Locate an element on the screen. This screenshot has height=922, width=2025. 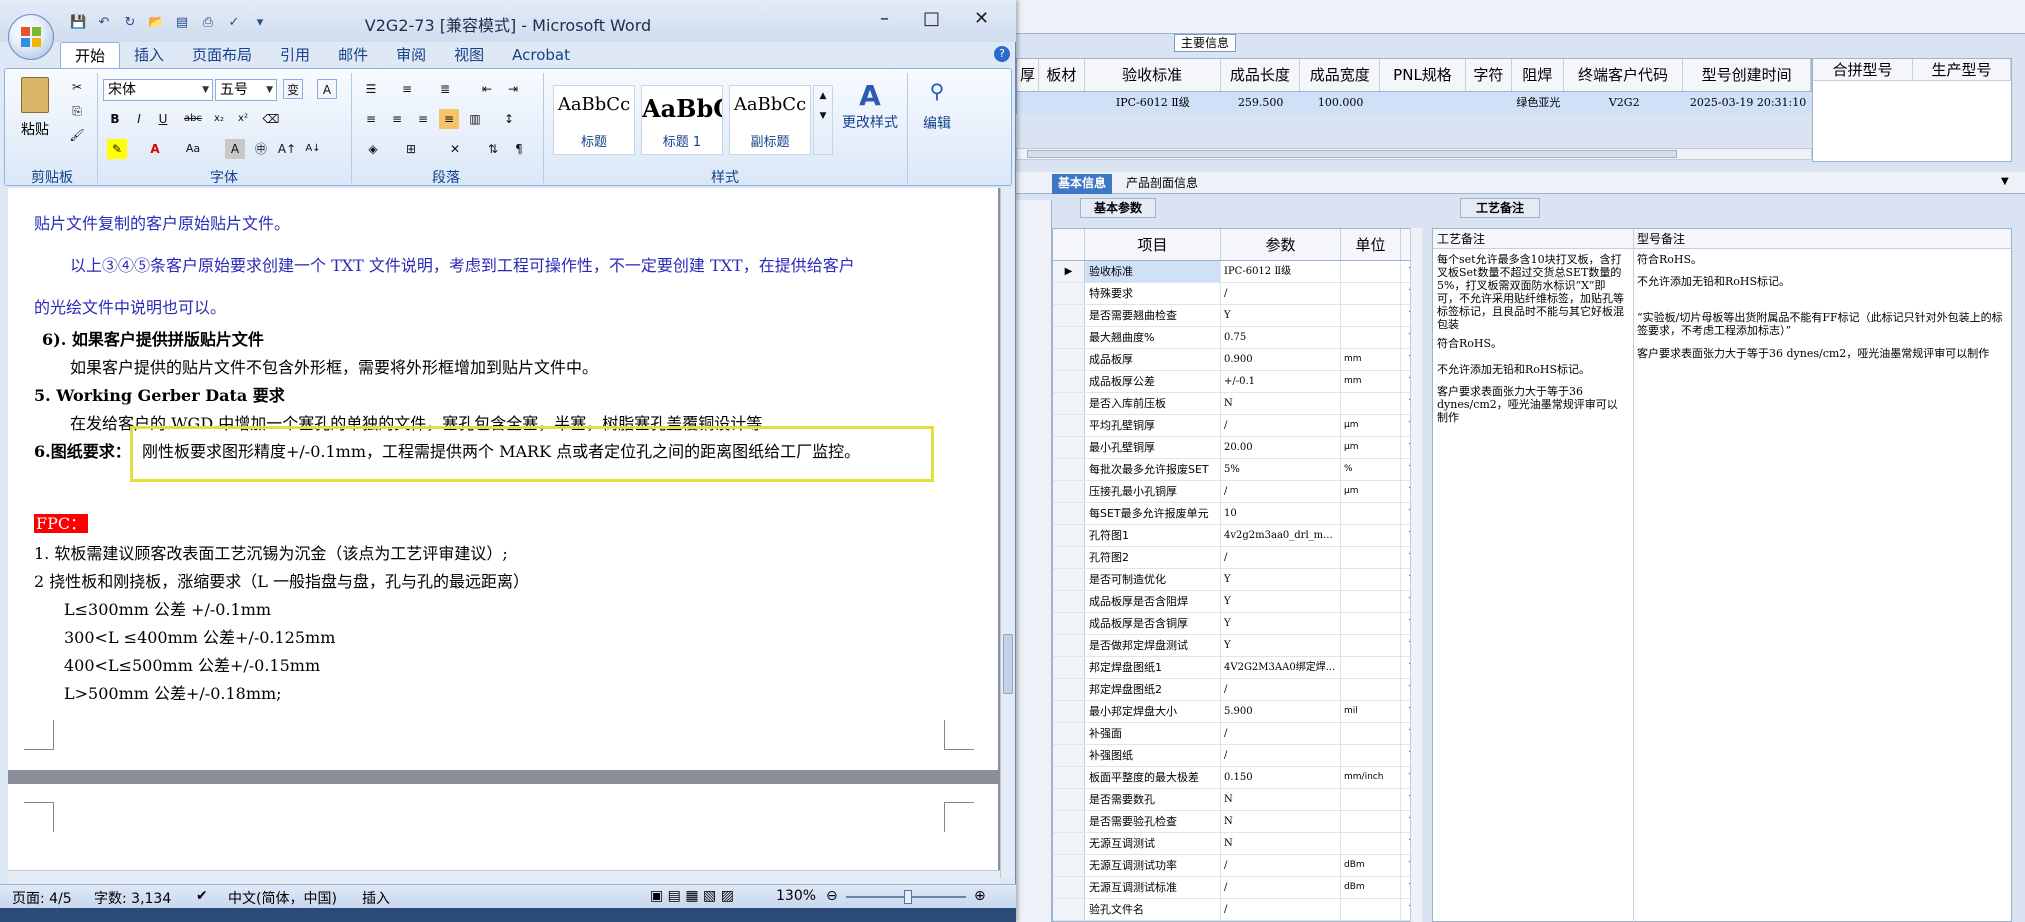
table-row: 压接孔最小孔铜厚/μmY is located at coordinates (1237, 492).